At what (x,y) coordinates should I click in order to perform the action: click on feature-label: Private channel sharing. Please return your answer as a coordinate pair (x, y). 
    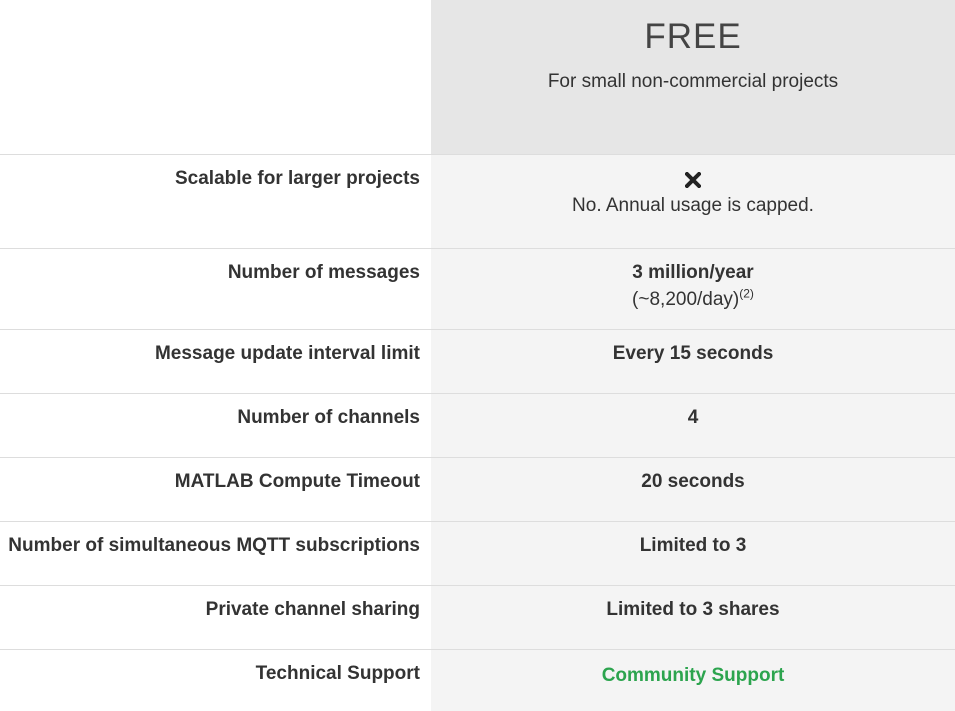
    Looking at the image, I should click on (312, 609).